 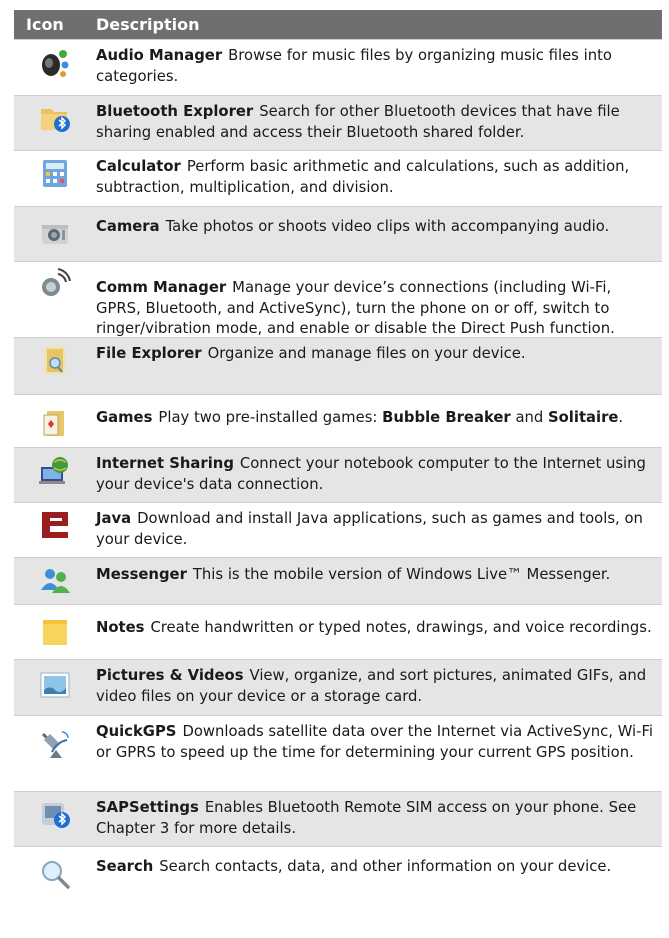 I want to click on header-description-column: Description, so click(x=148, y=24).